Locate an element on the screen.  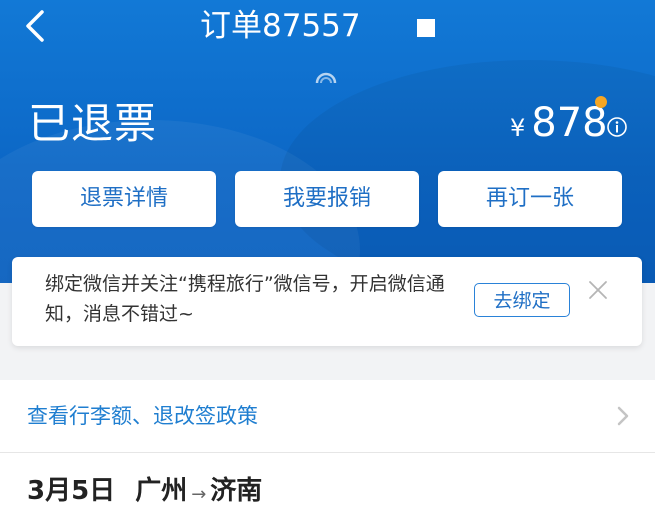
trip-route: 3月5日 广州 → 济南 is located at coordinates (144, 491).